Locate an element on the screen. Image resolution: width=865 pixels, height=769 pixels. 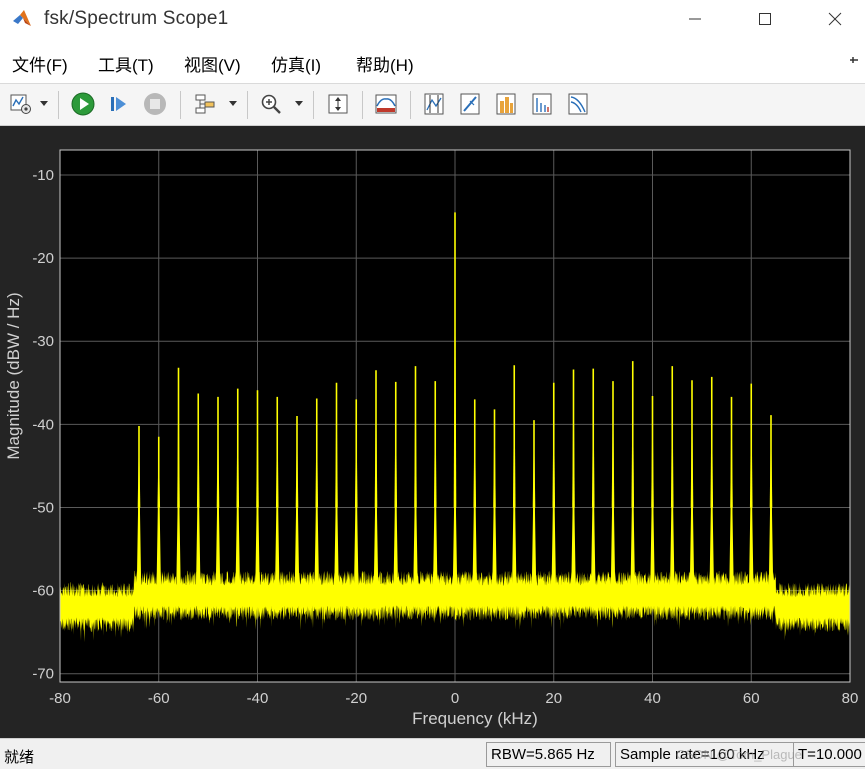
step-forward-icon is located at coordinates (118, 104).